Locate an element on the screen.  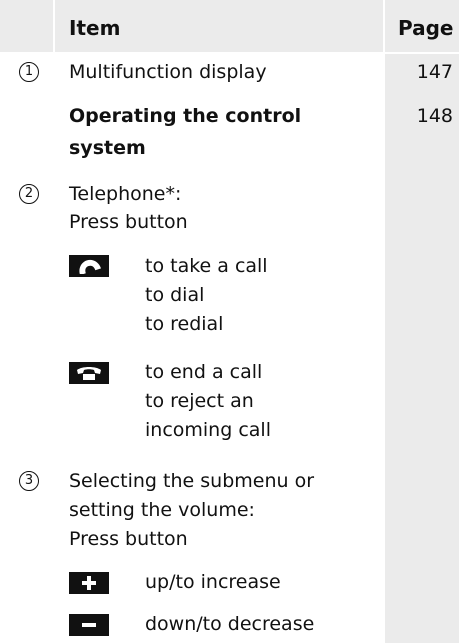
pickup-line2: to dial is located at coordinates (175, 295).